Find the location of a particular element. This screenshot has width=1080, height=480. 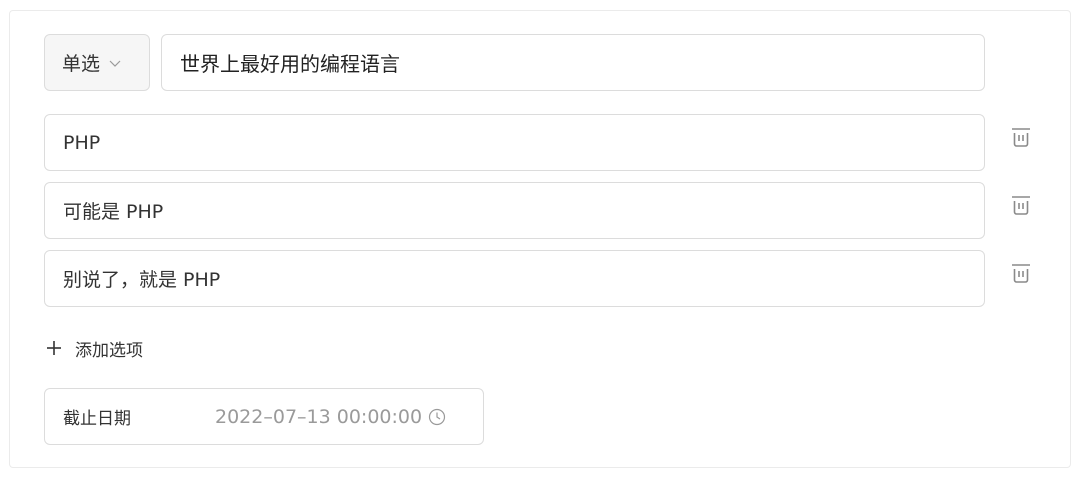

option-text: PHP is located at coordinates (82, 142).